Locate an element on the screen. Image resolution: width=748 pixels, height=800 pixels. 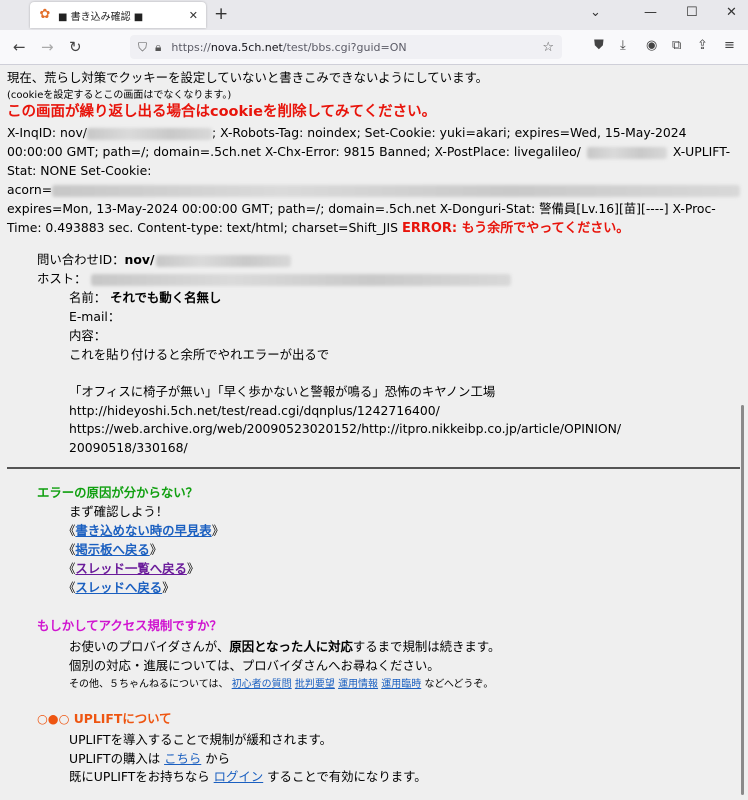
beginner-questions-link: 初心者の質問 is located at coordinates (262, 684).